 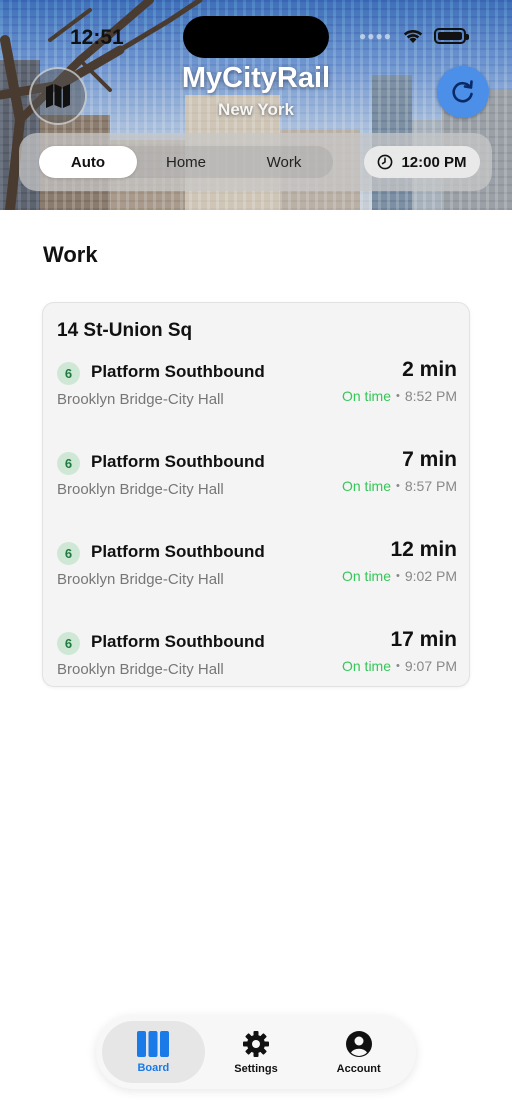 What do you see at coordinates (429, 459) in the screenshot?
I see `minutes-away: 7 min` at bounding box center [429, 459].